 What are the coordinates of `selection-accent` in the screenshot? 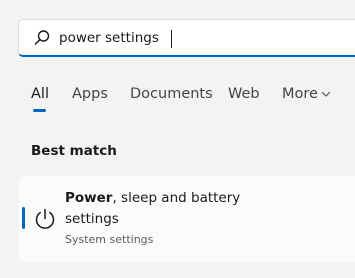 It's located at (23, 218).